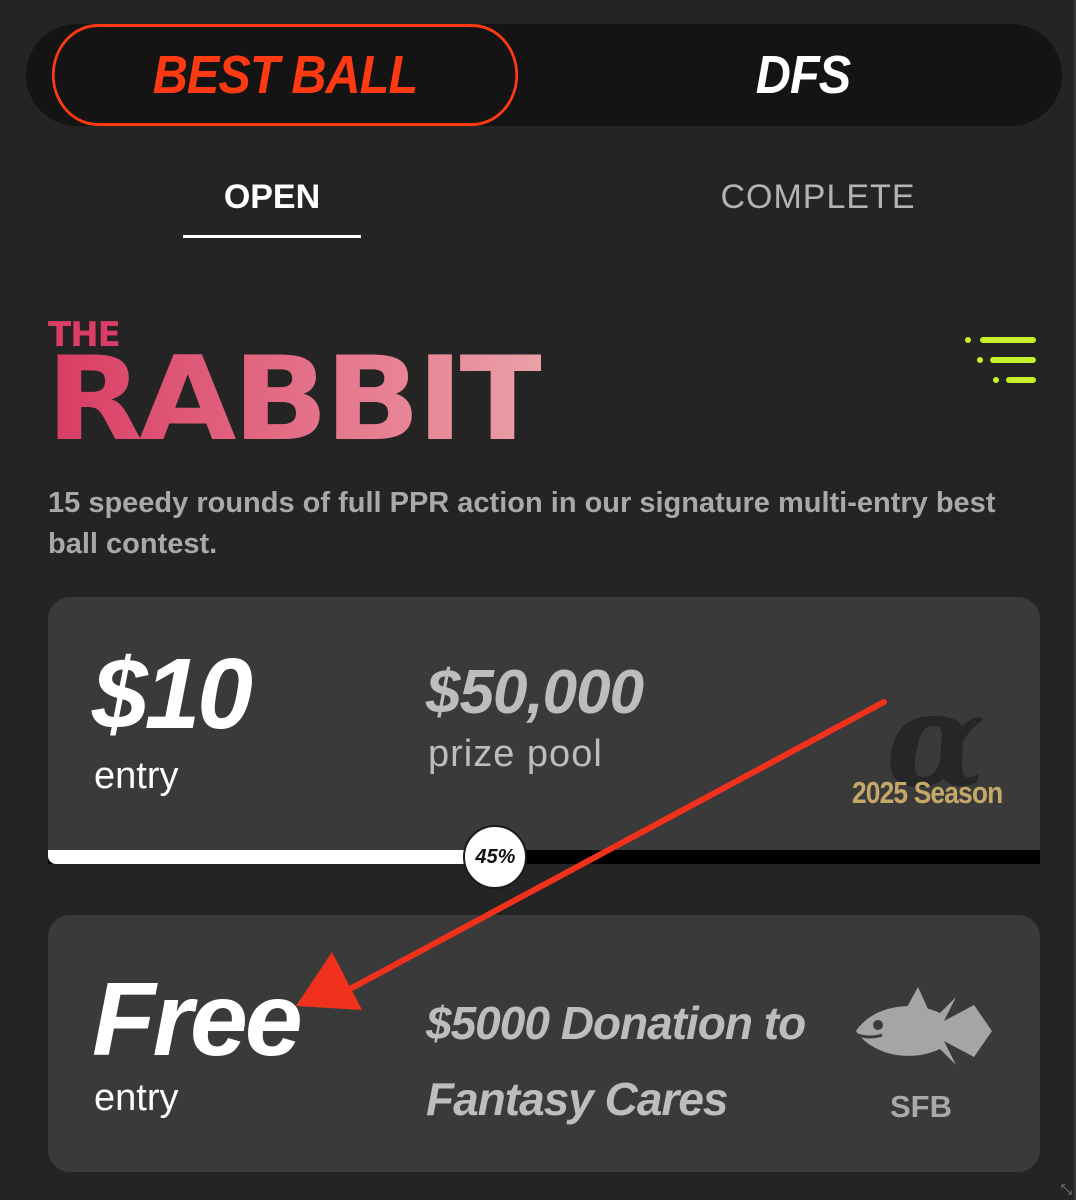 Image resolution: width=1076 pixels, height=1200 pixels. I want to click on entries-progress-badge: 45%, so click(495, 857).